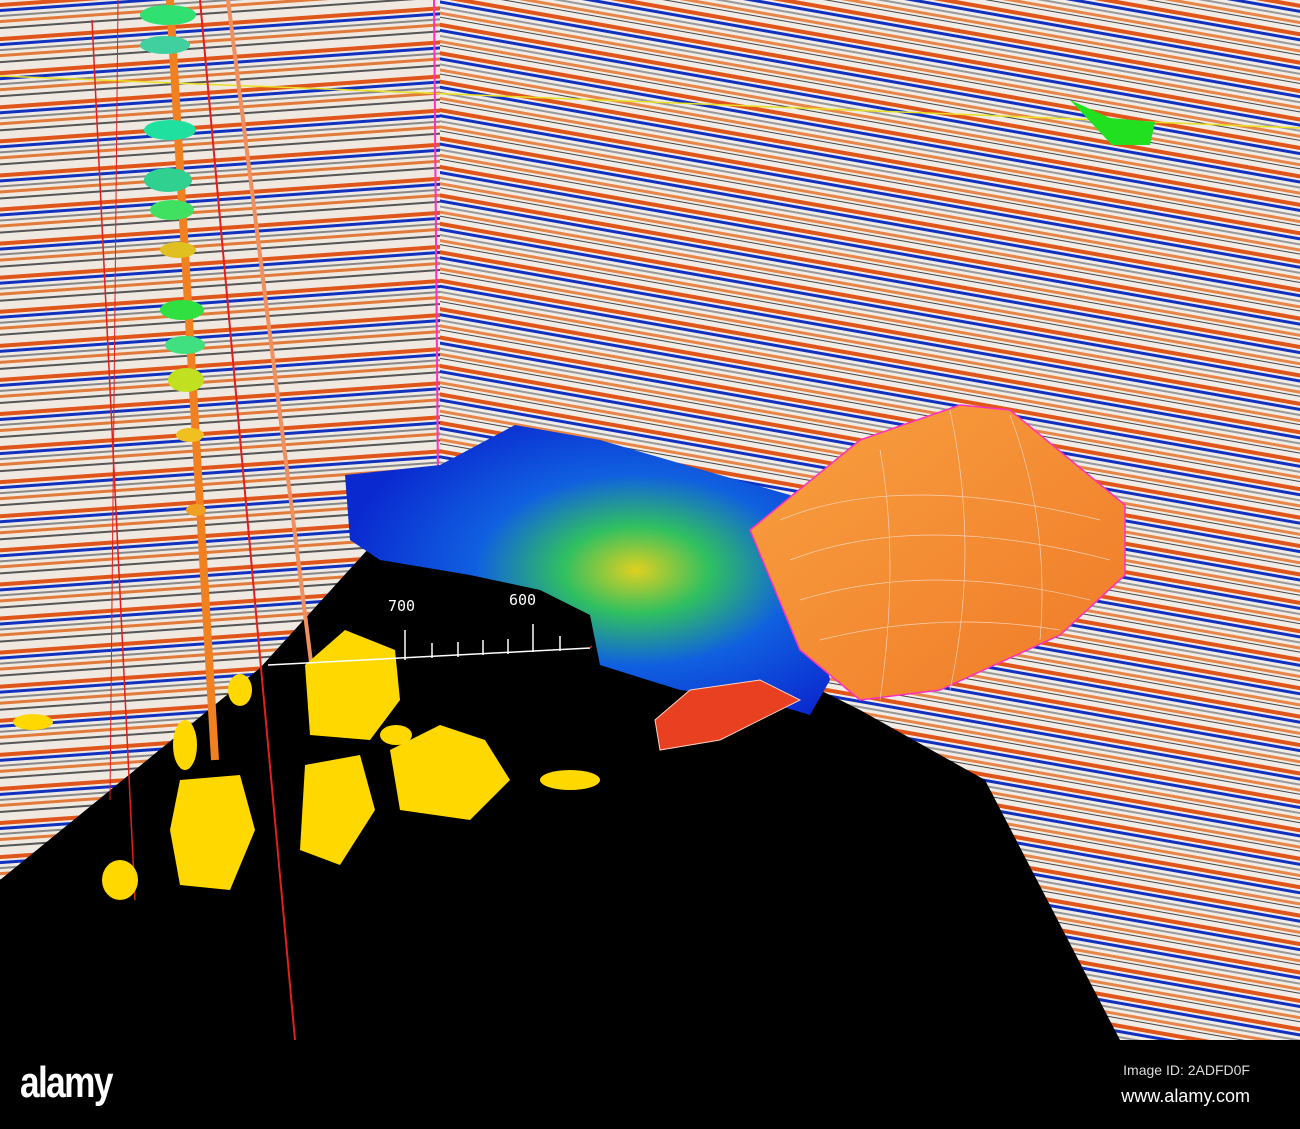  What do you see at coordinates (1185, 1096) in the screenshot?
I see `watermark-site: www.alamy.com` at bounding box center [1185, 1096].